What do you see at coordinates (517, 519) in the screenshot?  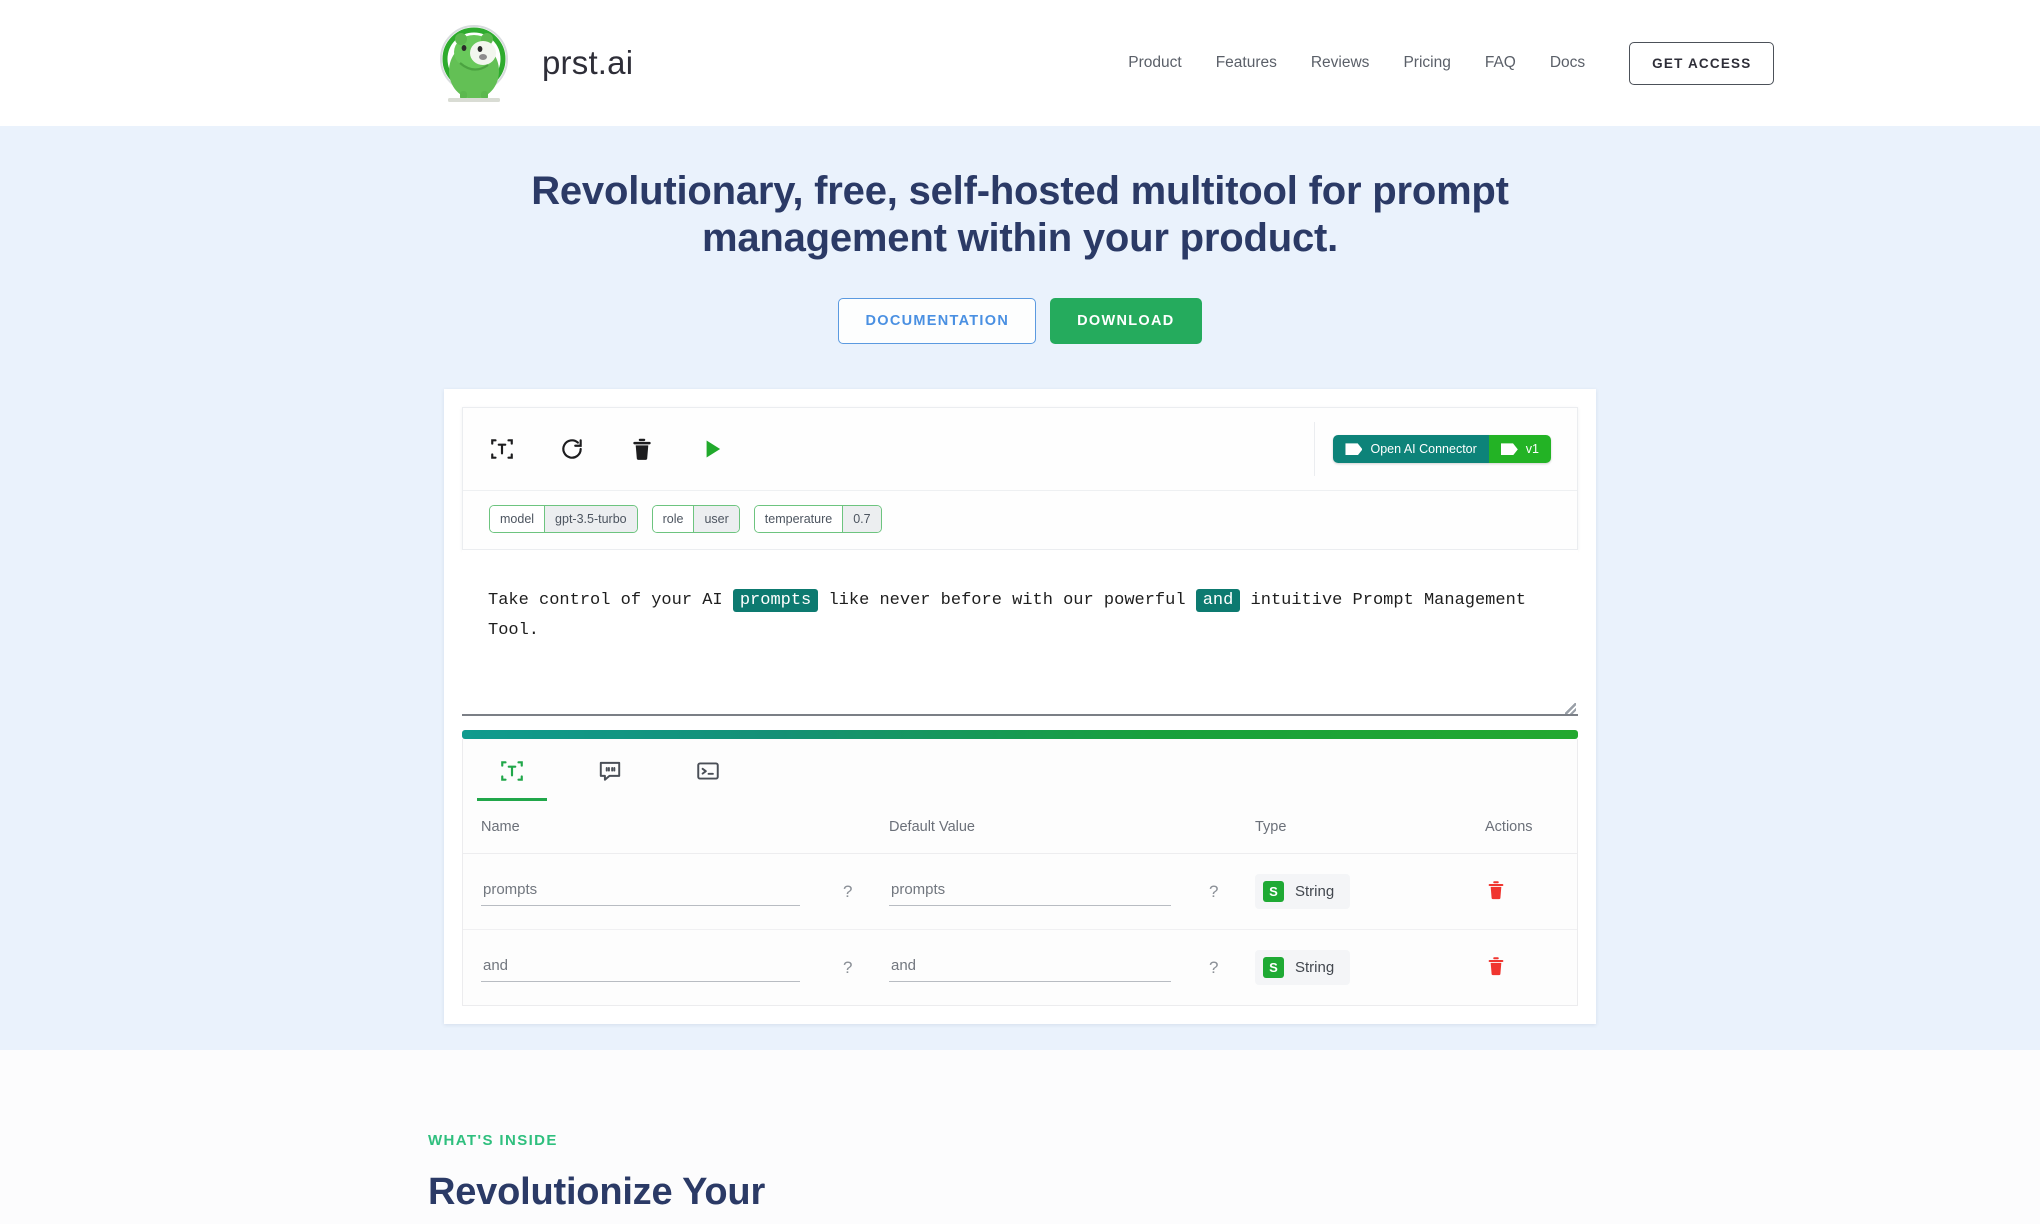 I see `chip-key: model` at bounding box center [517, 519].